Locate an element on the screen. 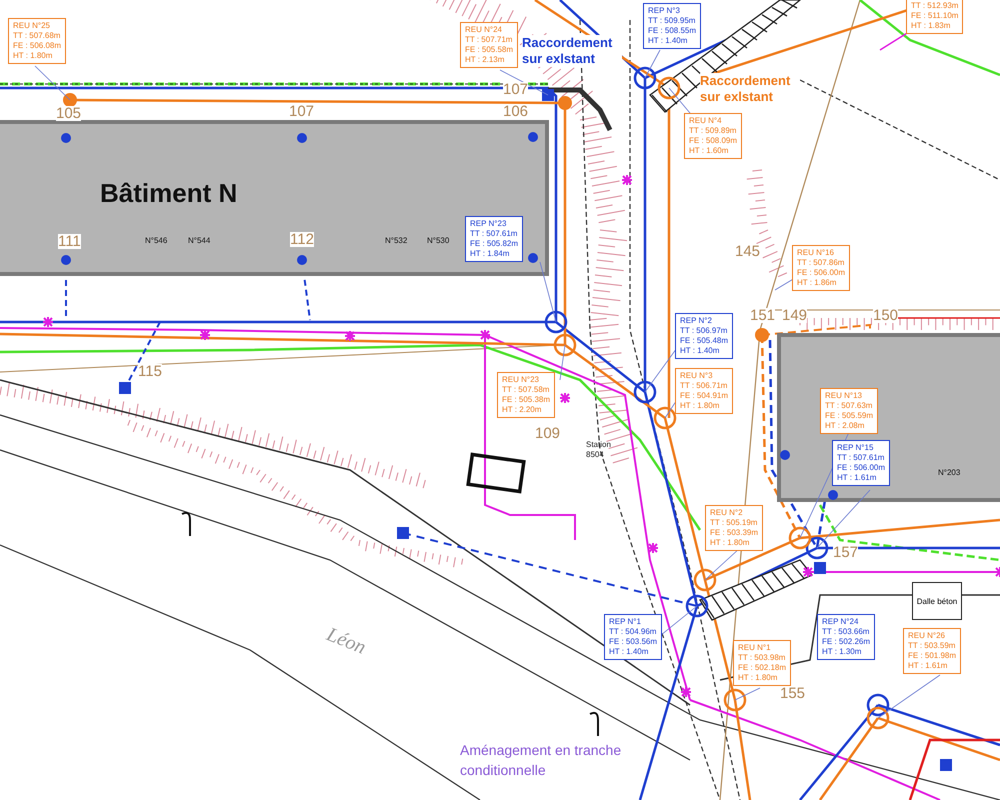 This screenshot has height=800, width=1000. ground-level: TT : 512.93m is located at coordinates (934, 6).